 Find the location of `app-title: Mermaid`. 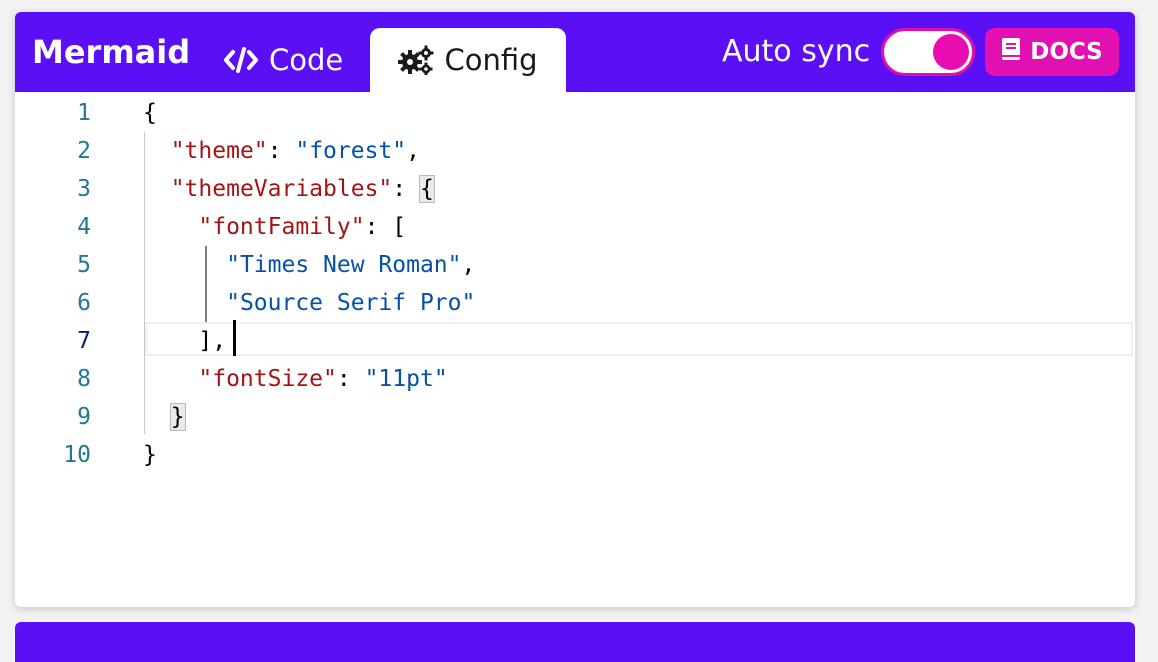

app-title: Mermaid is located at coordinates (111, 52).